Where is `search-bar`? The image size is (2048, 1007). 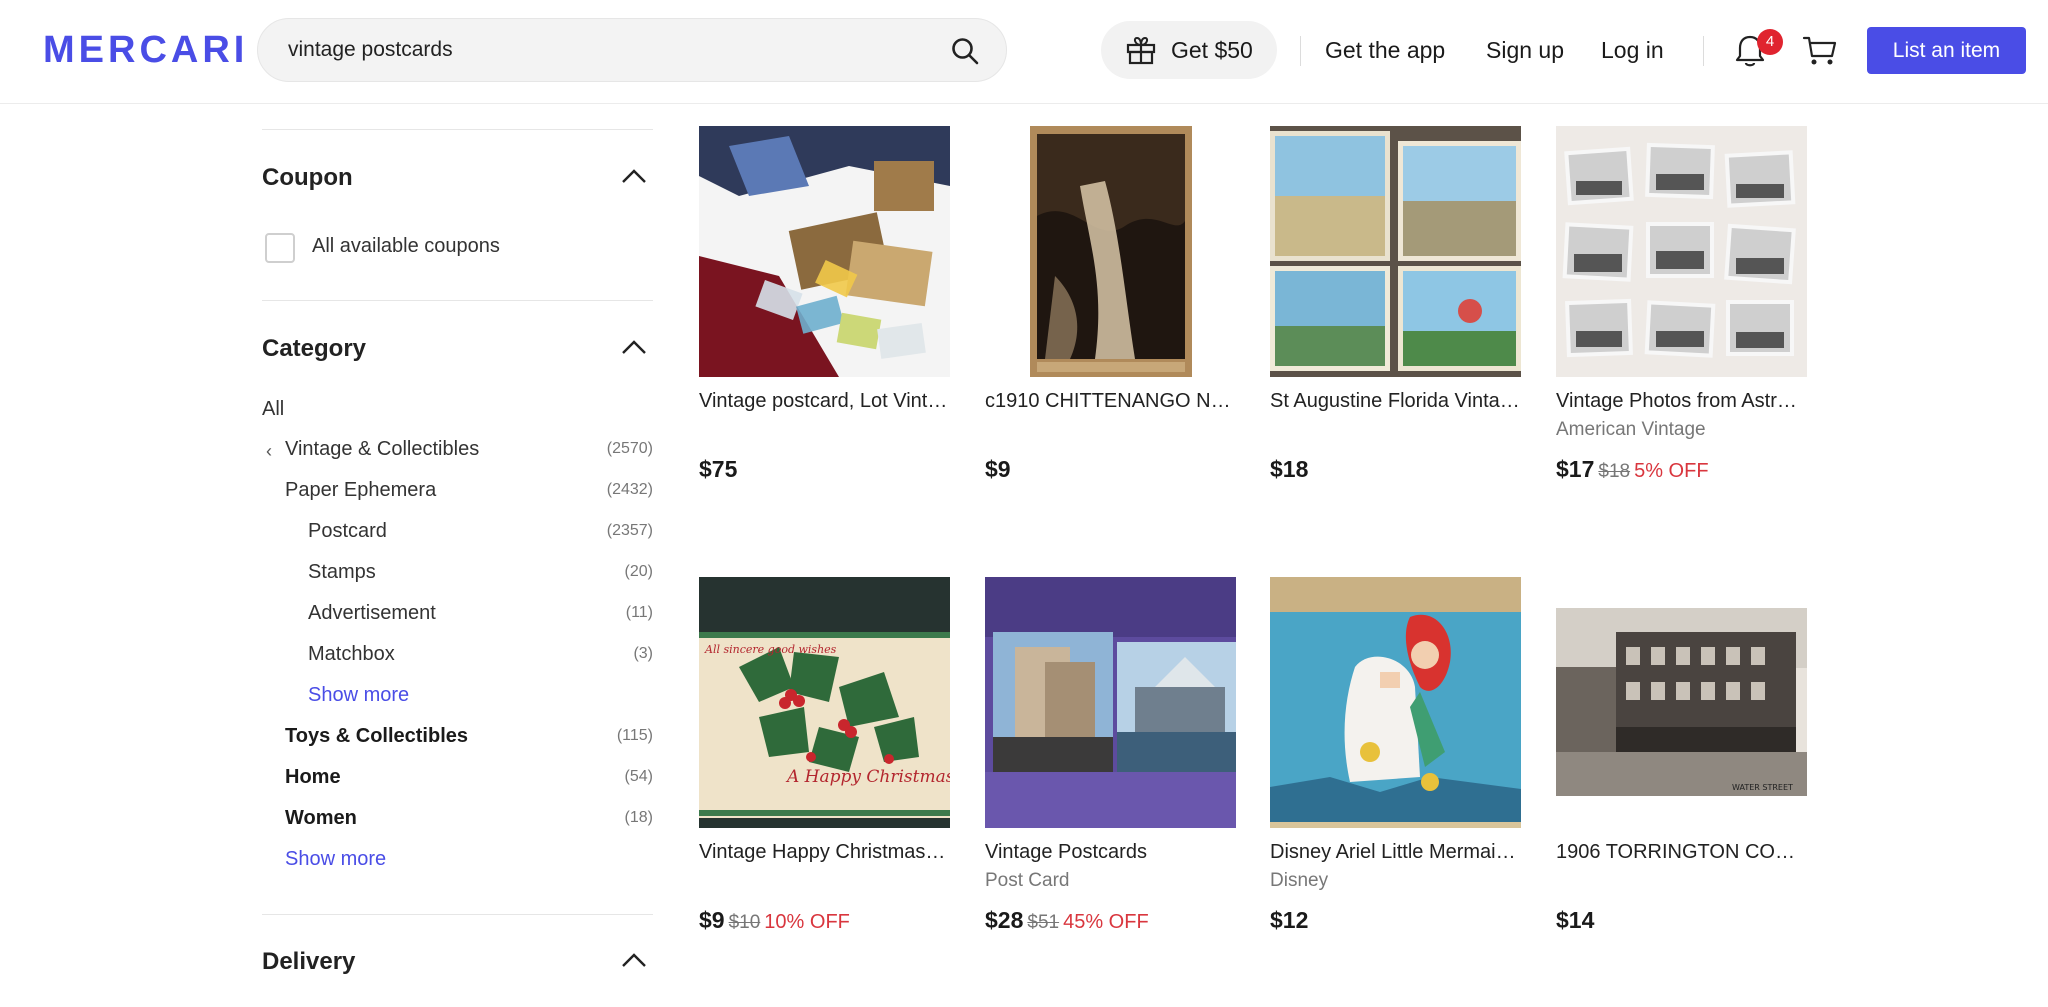
search-bar is located at coordinates (632, 50).